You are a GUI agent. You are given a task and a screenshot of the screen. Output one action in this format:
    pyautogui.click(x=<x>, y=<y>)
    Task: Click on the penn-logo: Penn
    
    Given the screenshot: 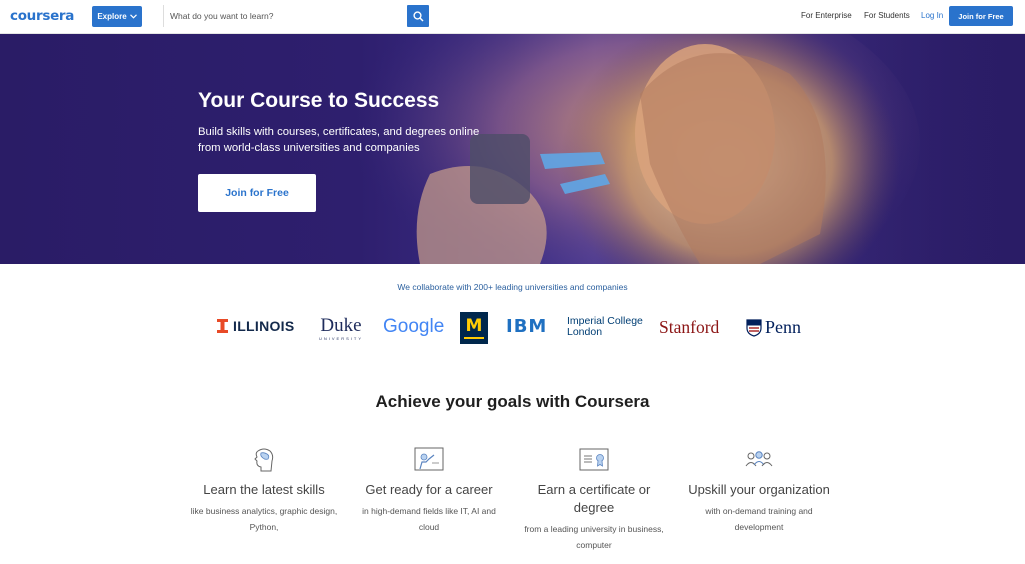 What is the action you would take?
    pyautogui.click(x=773, y=327)
    